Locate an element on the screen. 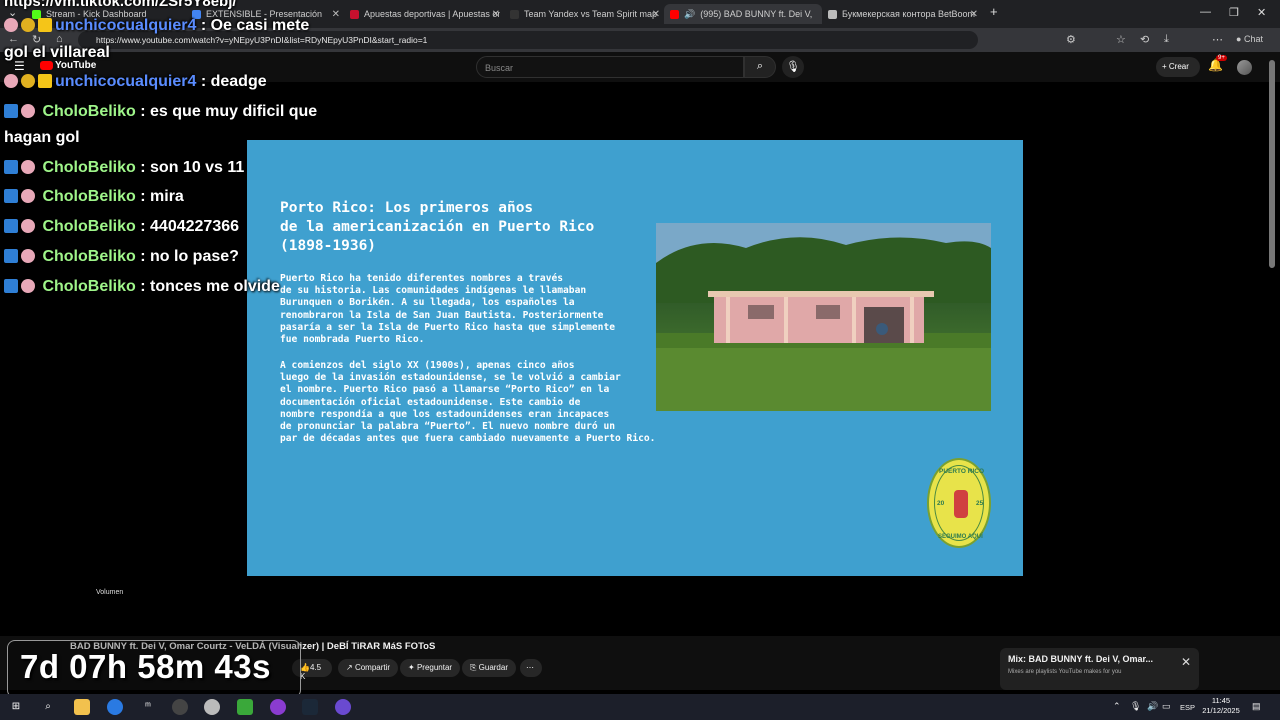 The height and width of the screenshot is (720, 1280). volume-tooltip: Volumen is located at coordinates (110, 592).